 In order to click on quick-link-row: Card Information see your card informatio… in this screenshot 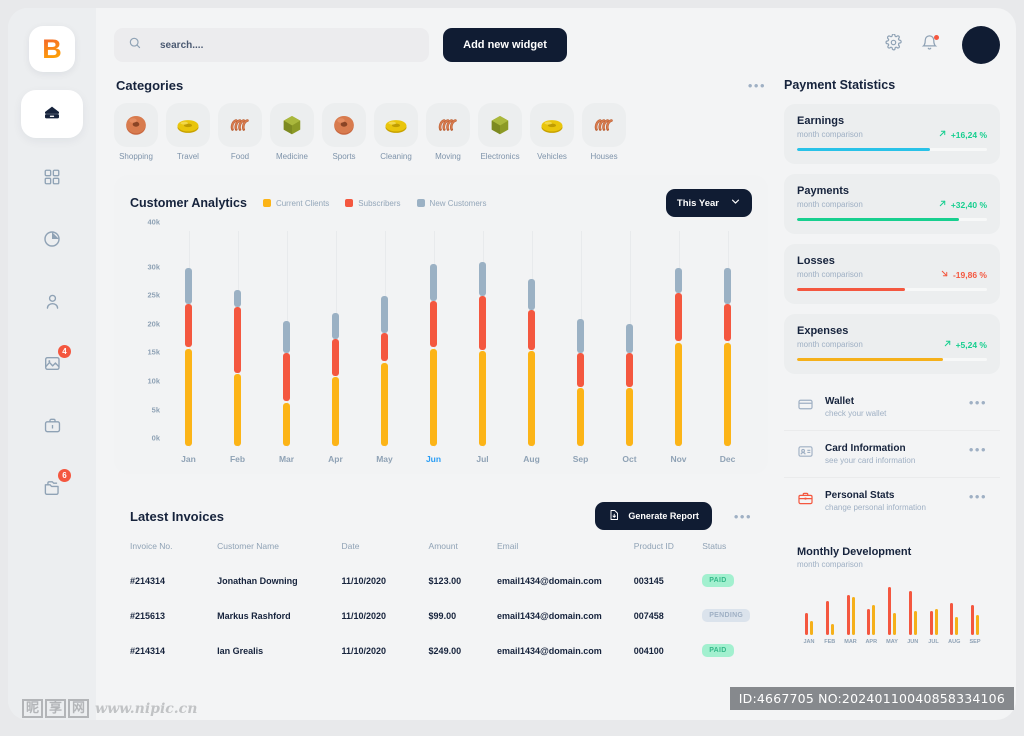, I will do `click(892, 454)`.